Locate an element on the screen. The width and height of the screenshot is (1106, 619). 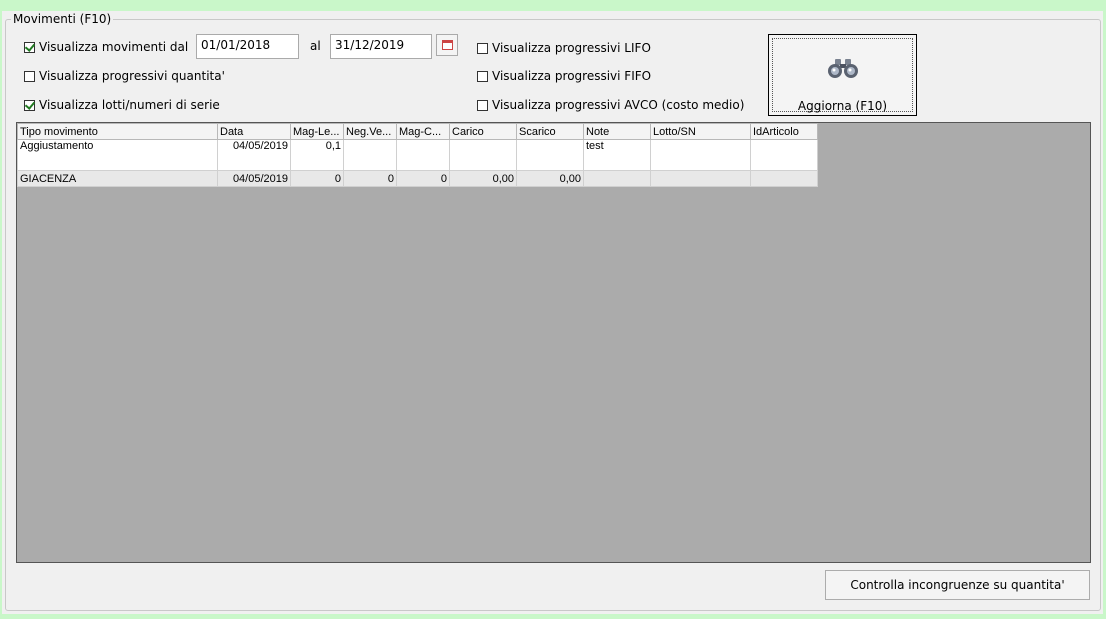
lotti-label: Visualizza lotti/numeri di serie is located at coordinates (129, 105).